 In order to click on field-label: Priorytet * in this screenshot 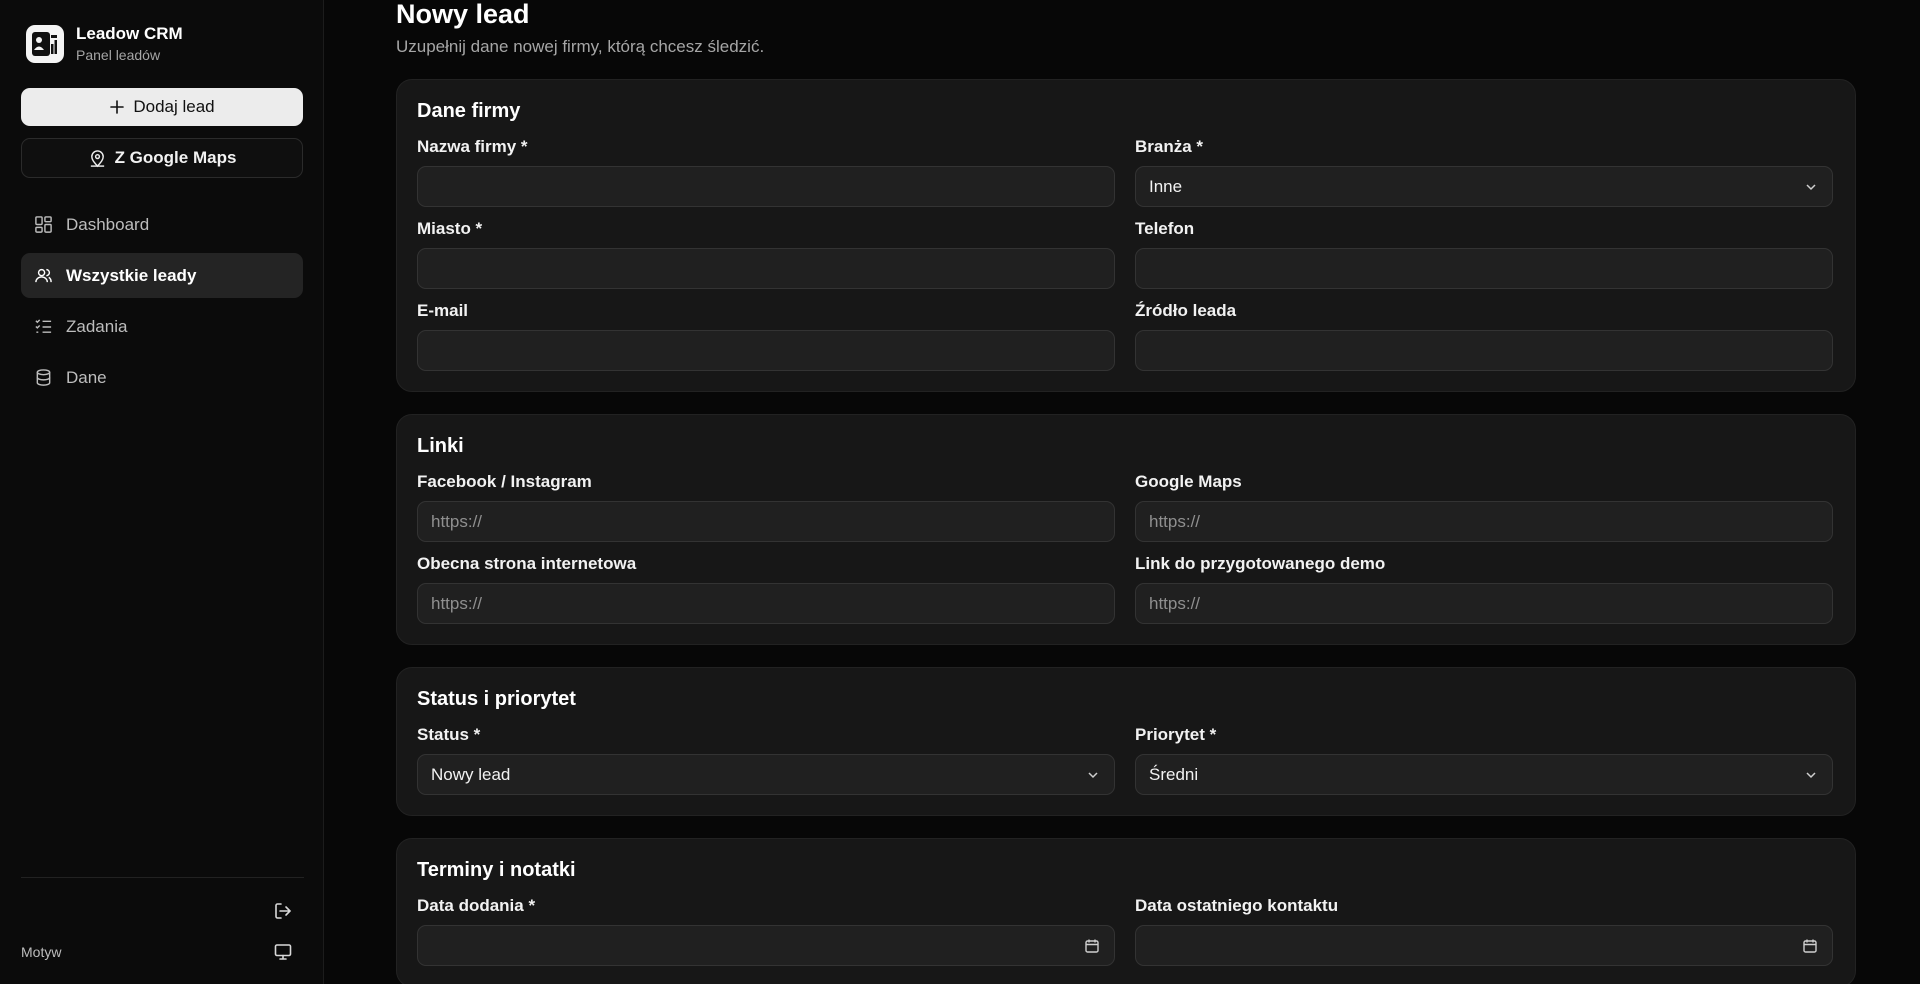, I will do `click(1176, 734)`.